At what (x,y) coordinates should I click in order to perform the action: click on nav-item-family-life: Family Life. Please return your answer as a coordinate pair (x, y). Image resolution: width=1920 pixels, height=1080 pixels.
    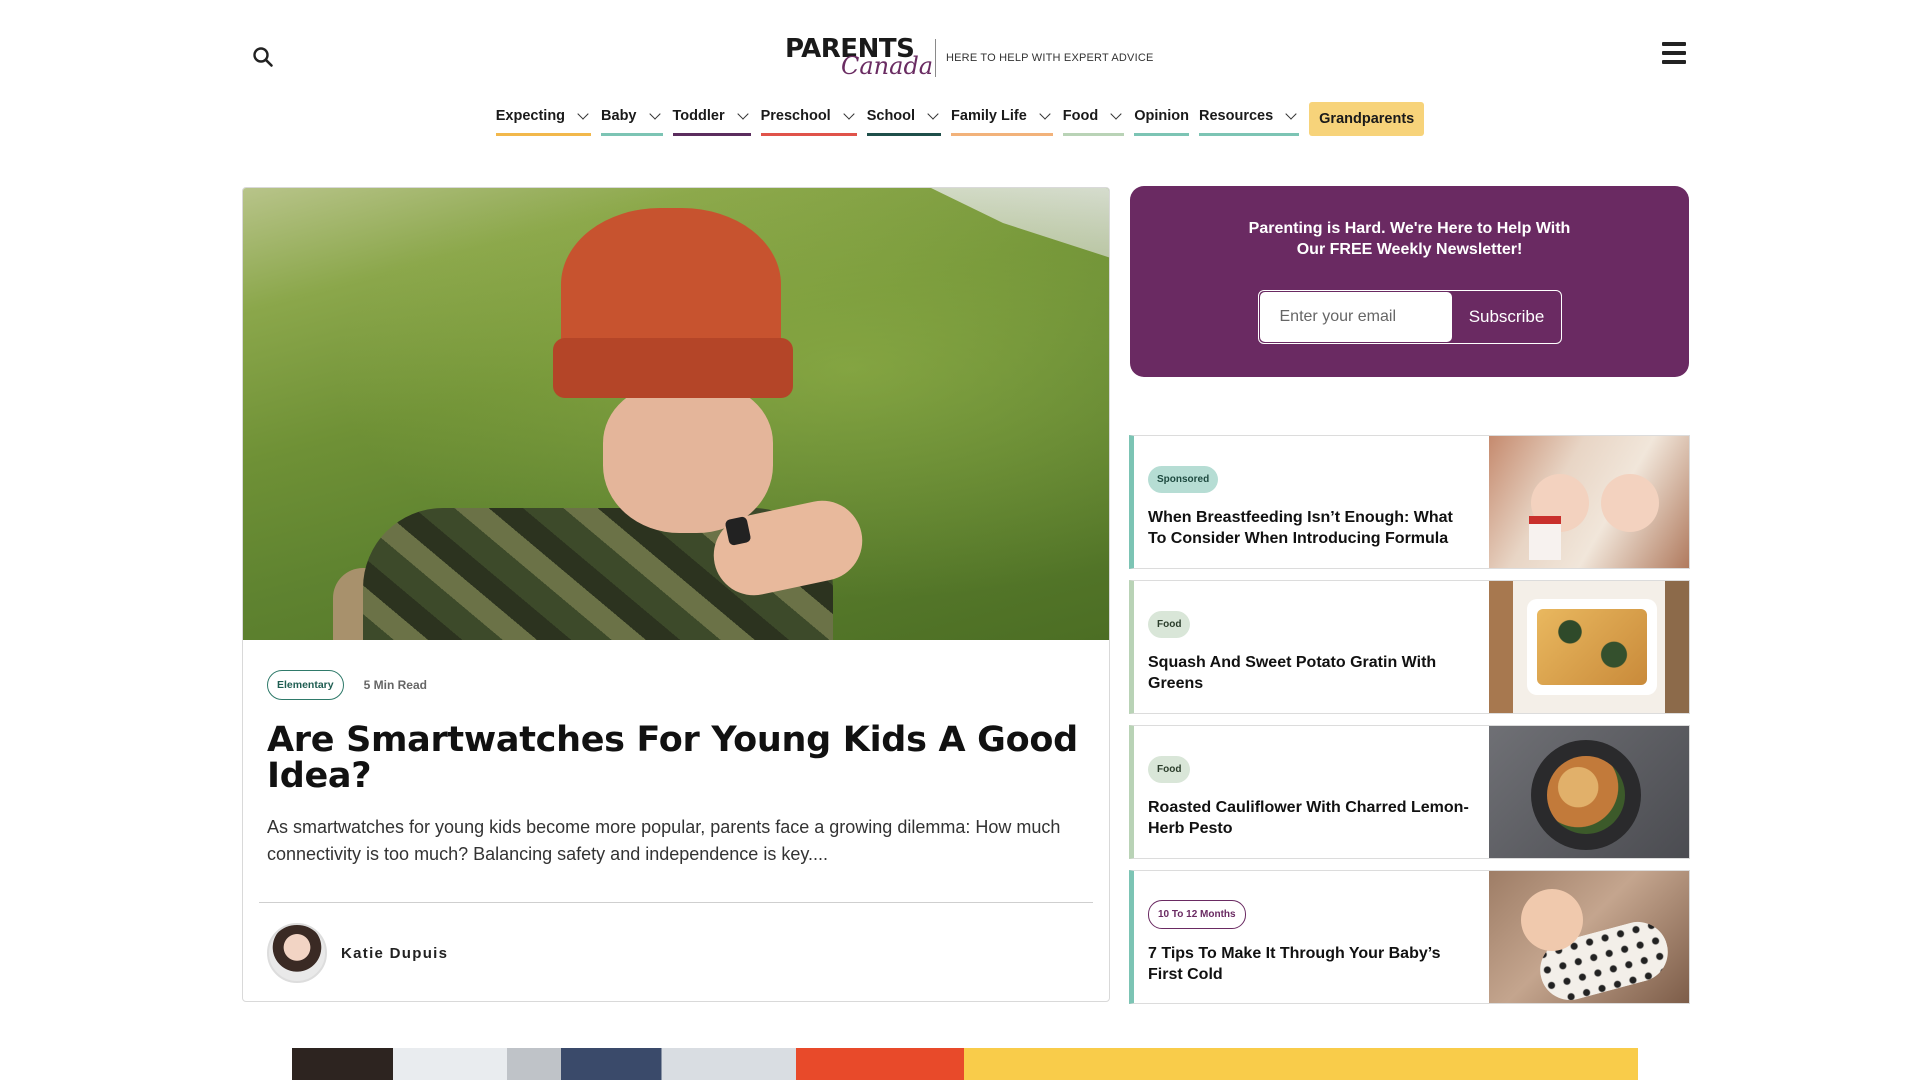
    Looking at the image, I should click on (1002, 119).